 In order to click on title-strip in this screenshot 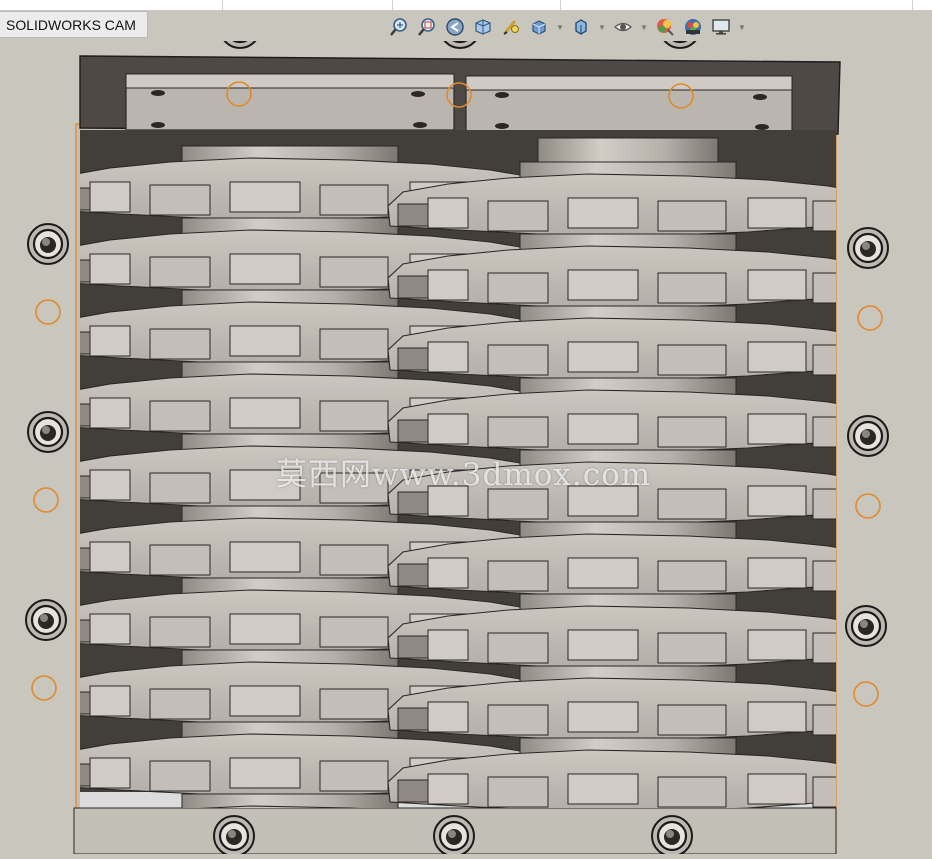, I will do `click(466, 5)`.